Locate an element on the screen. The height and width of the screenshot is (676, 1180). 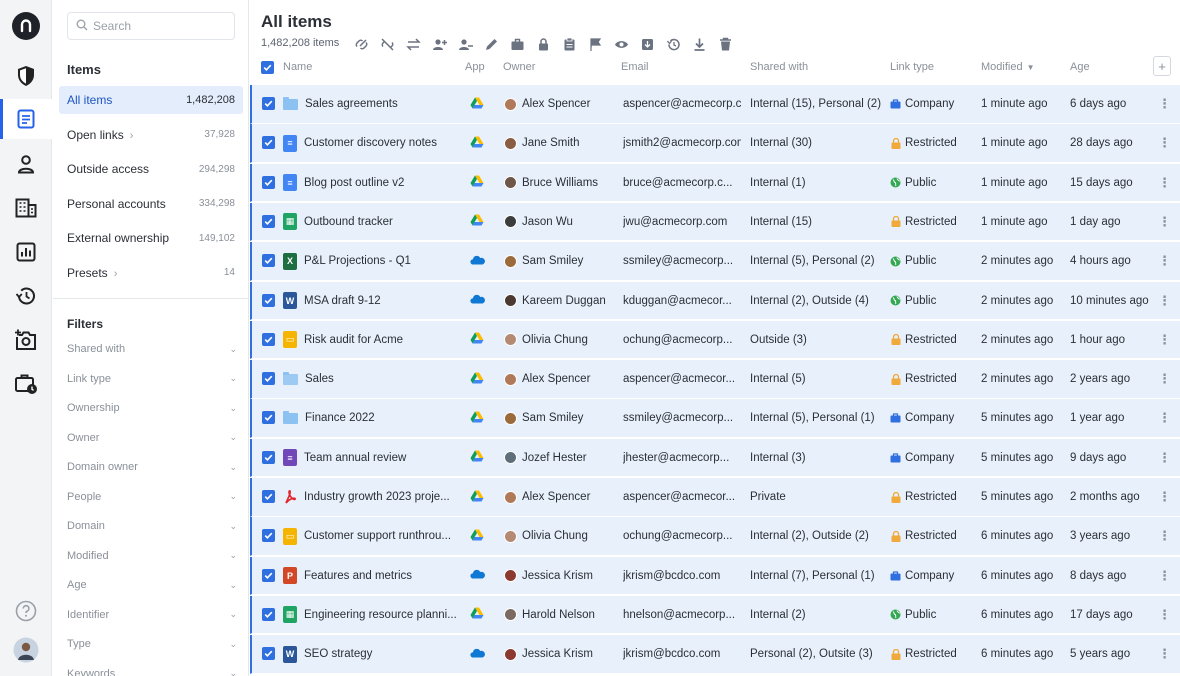
filter-age: Age ⌄ is located at coordinates (152, 585).